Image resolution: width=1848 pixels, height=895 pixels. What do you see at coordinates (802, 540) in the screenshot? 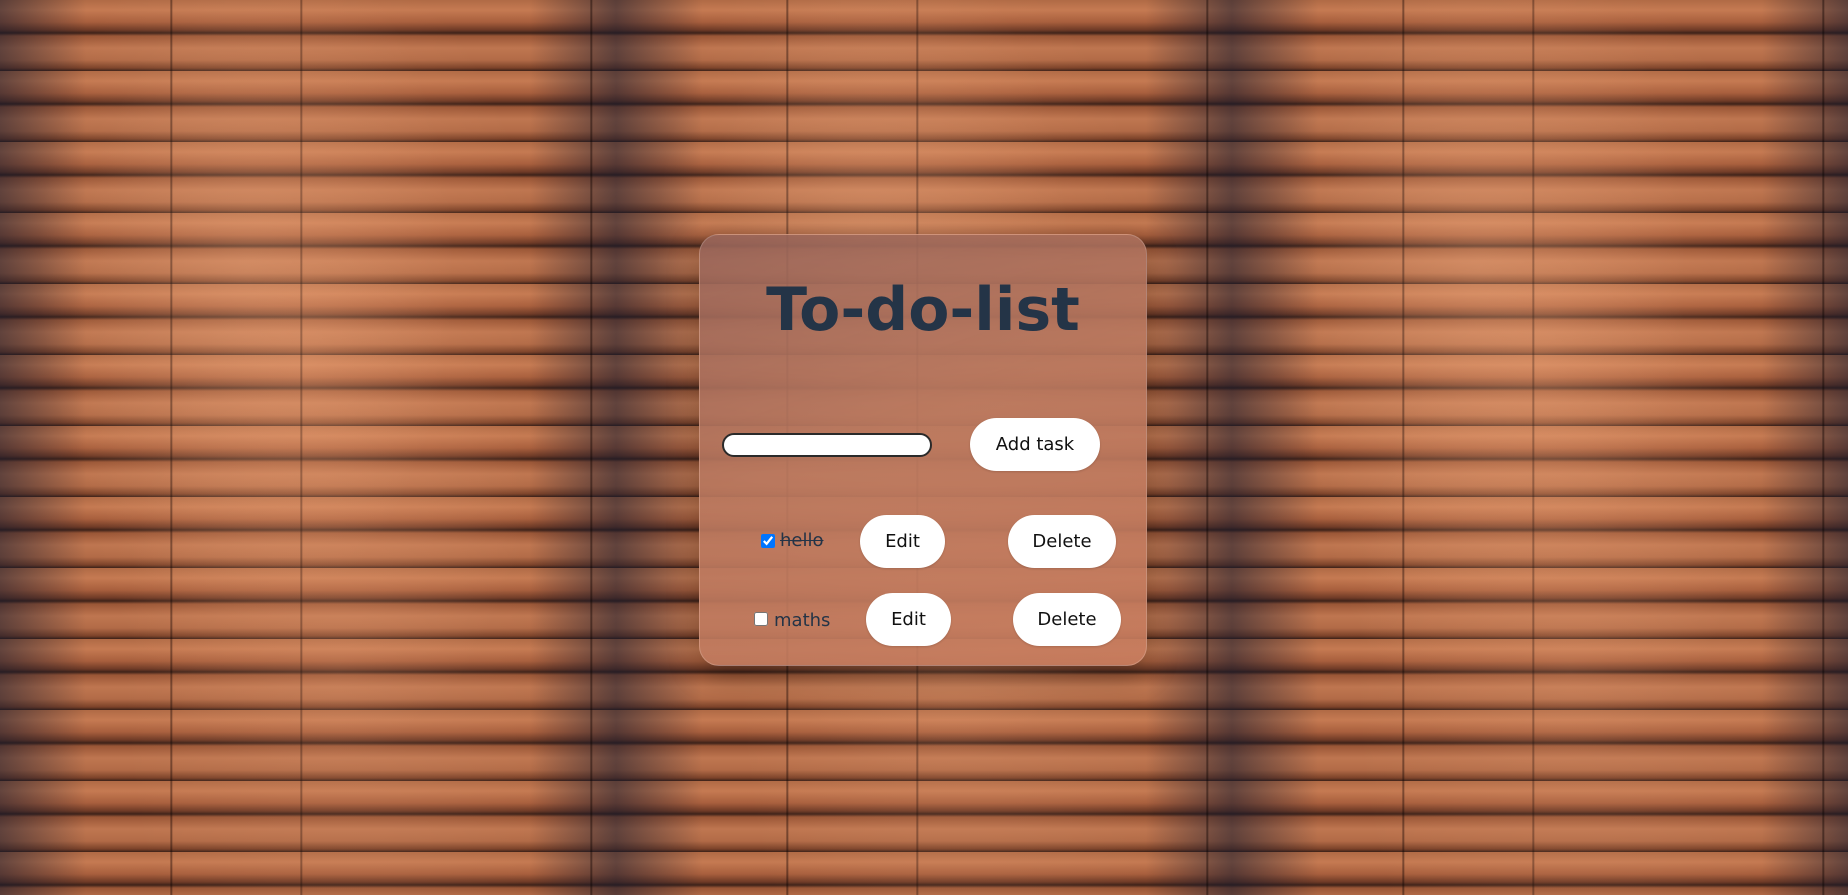
I see `task-text: hello` at bounding box center [802, 540].